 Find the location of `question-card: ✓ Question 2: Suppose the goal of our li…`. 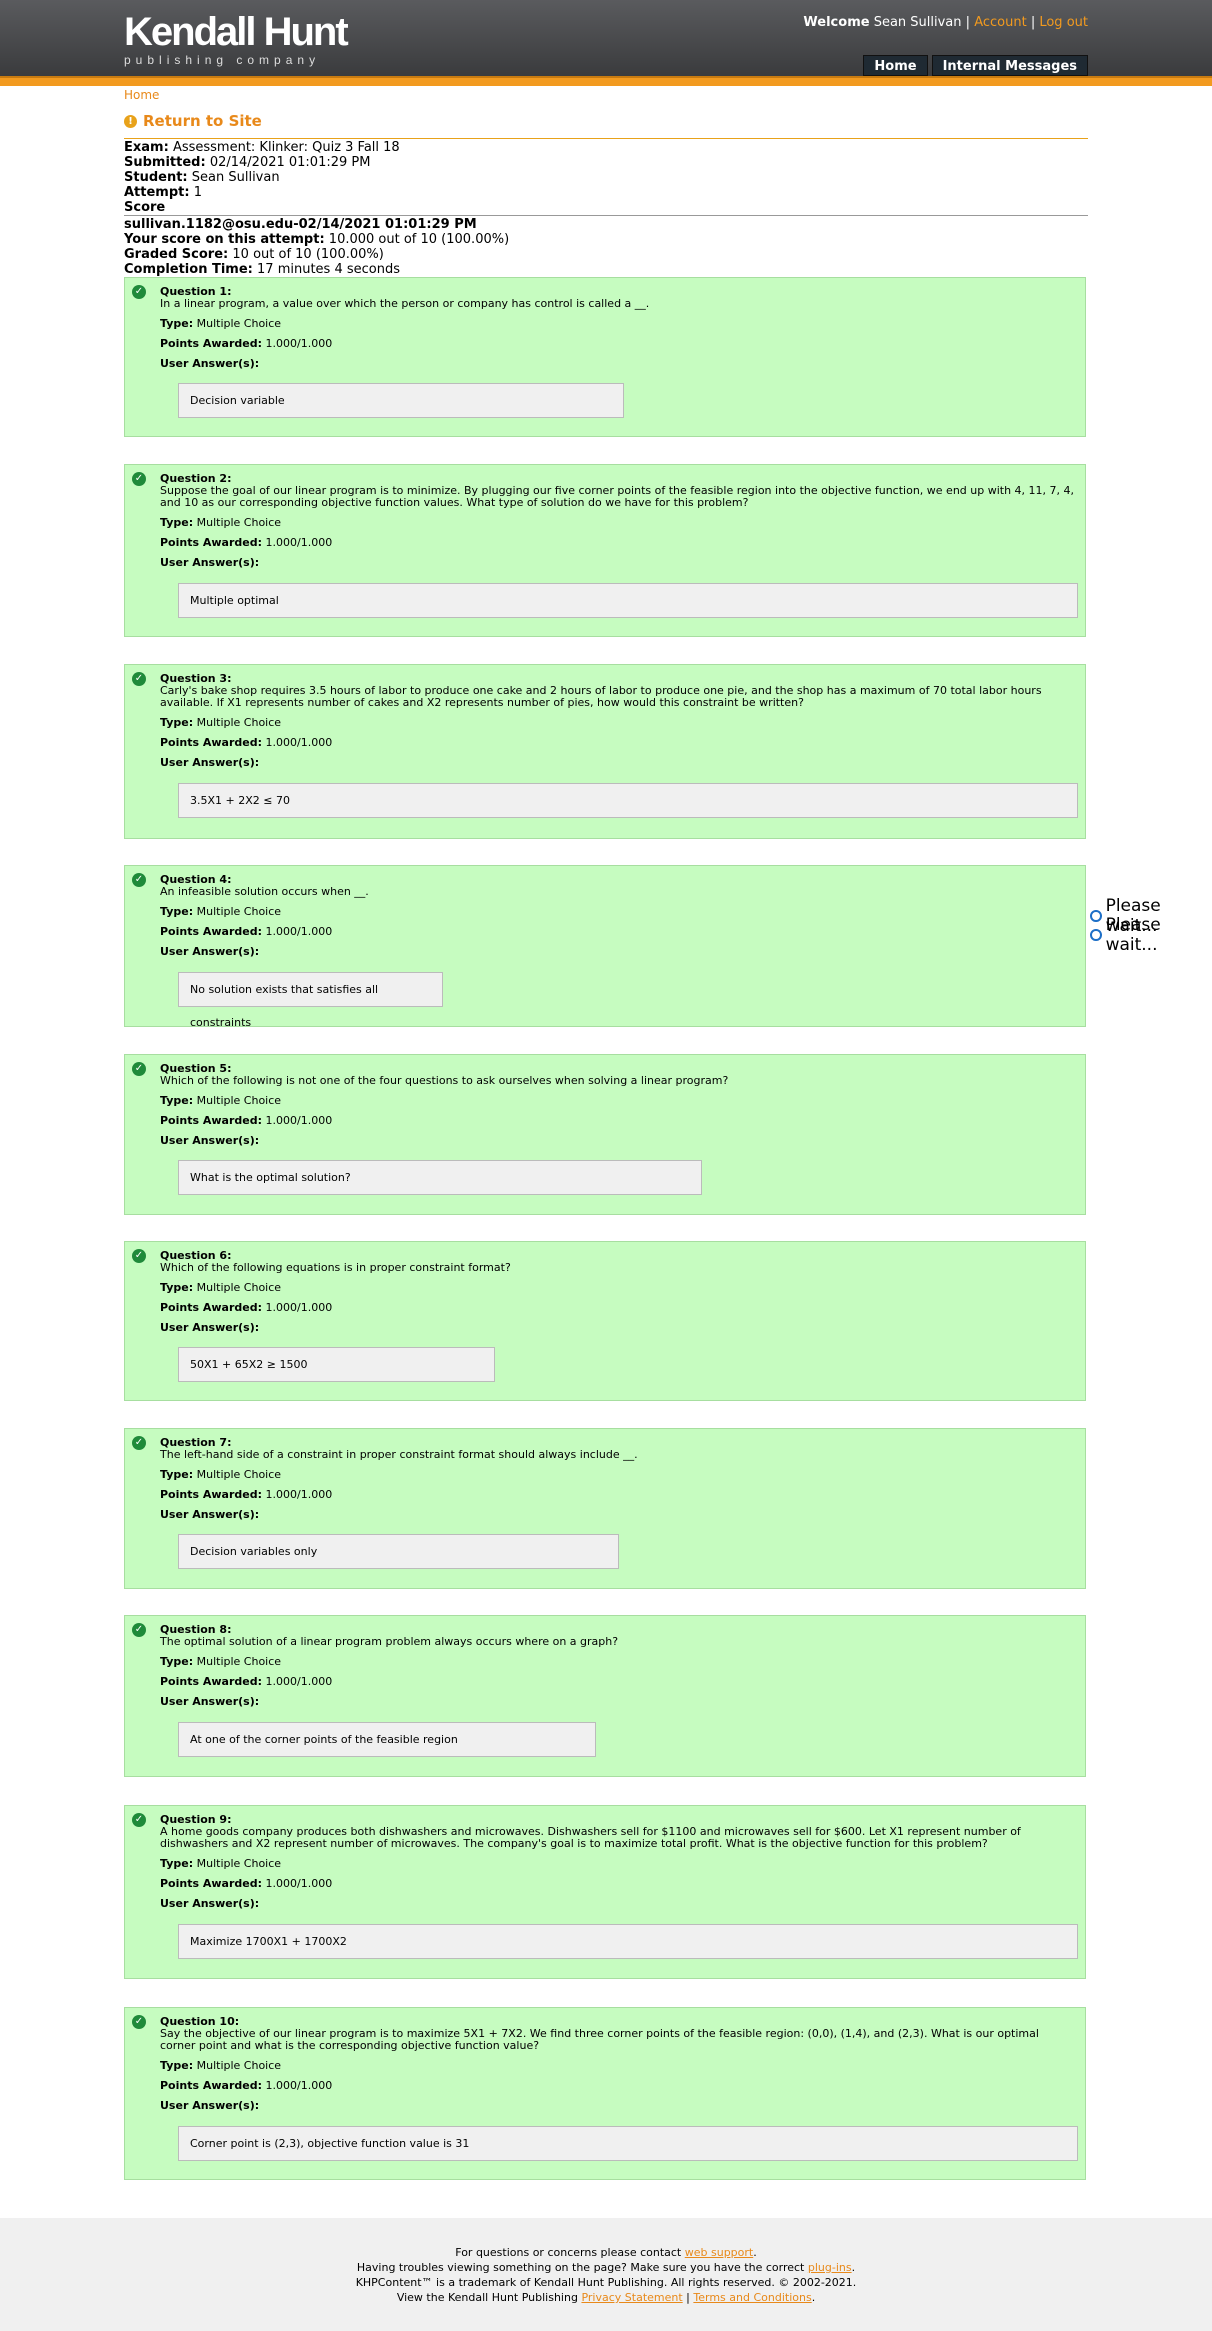

question-card: ✓ Question 2: Suppose the goal of our li… is located at coordinates (605, 550).